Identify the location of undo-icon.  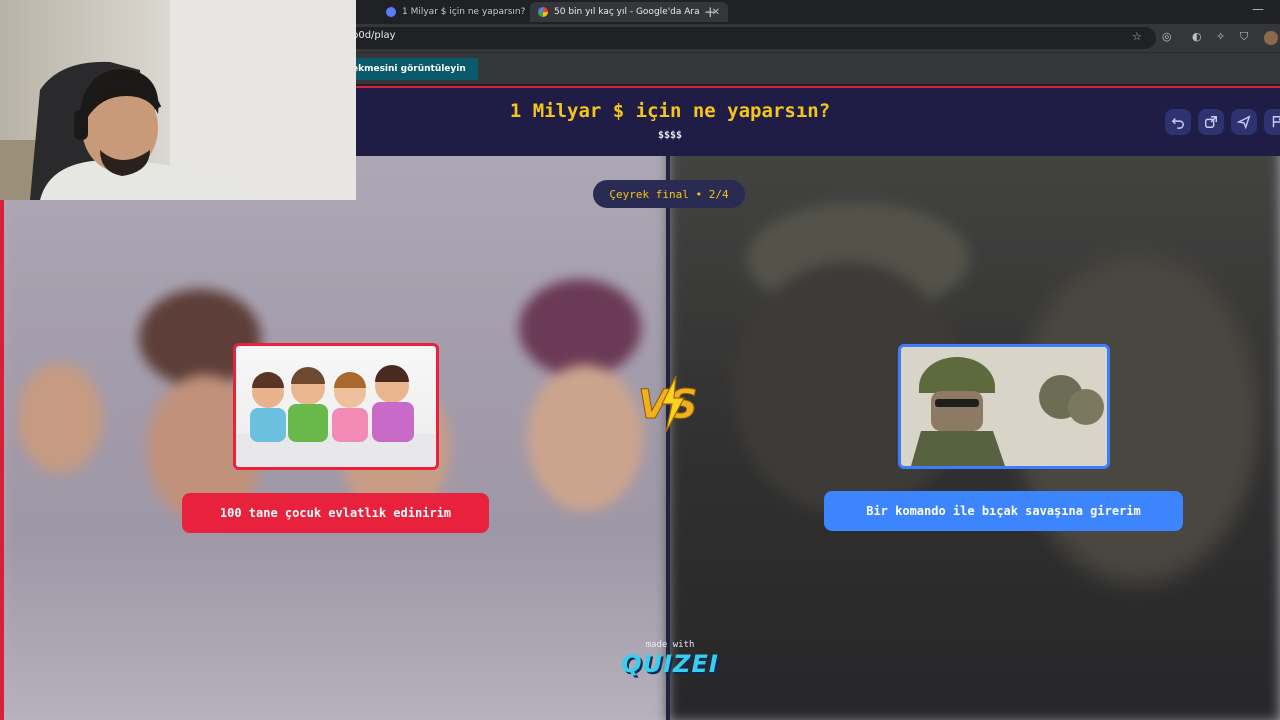
(1177, 123).